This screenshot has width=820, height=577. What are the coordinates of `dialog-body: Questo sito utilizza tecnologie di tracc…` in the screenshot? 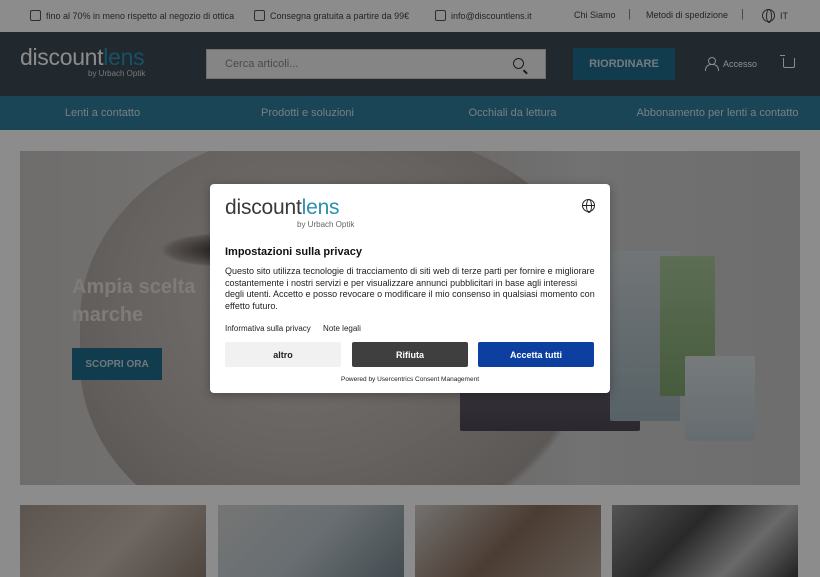 It's located at (410, 288).